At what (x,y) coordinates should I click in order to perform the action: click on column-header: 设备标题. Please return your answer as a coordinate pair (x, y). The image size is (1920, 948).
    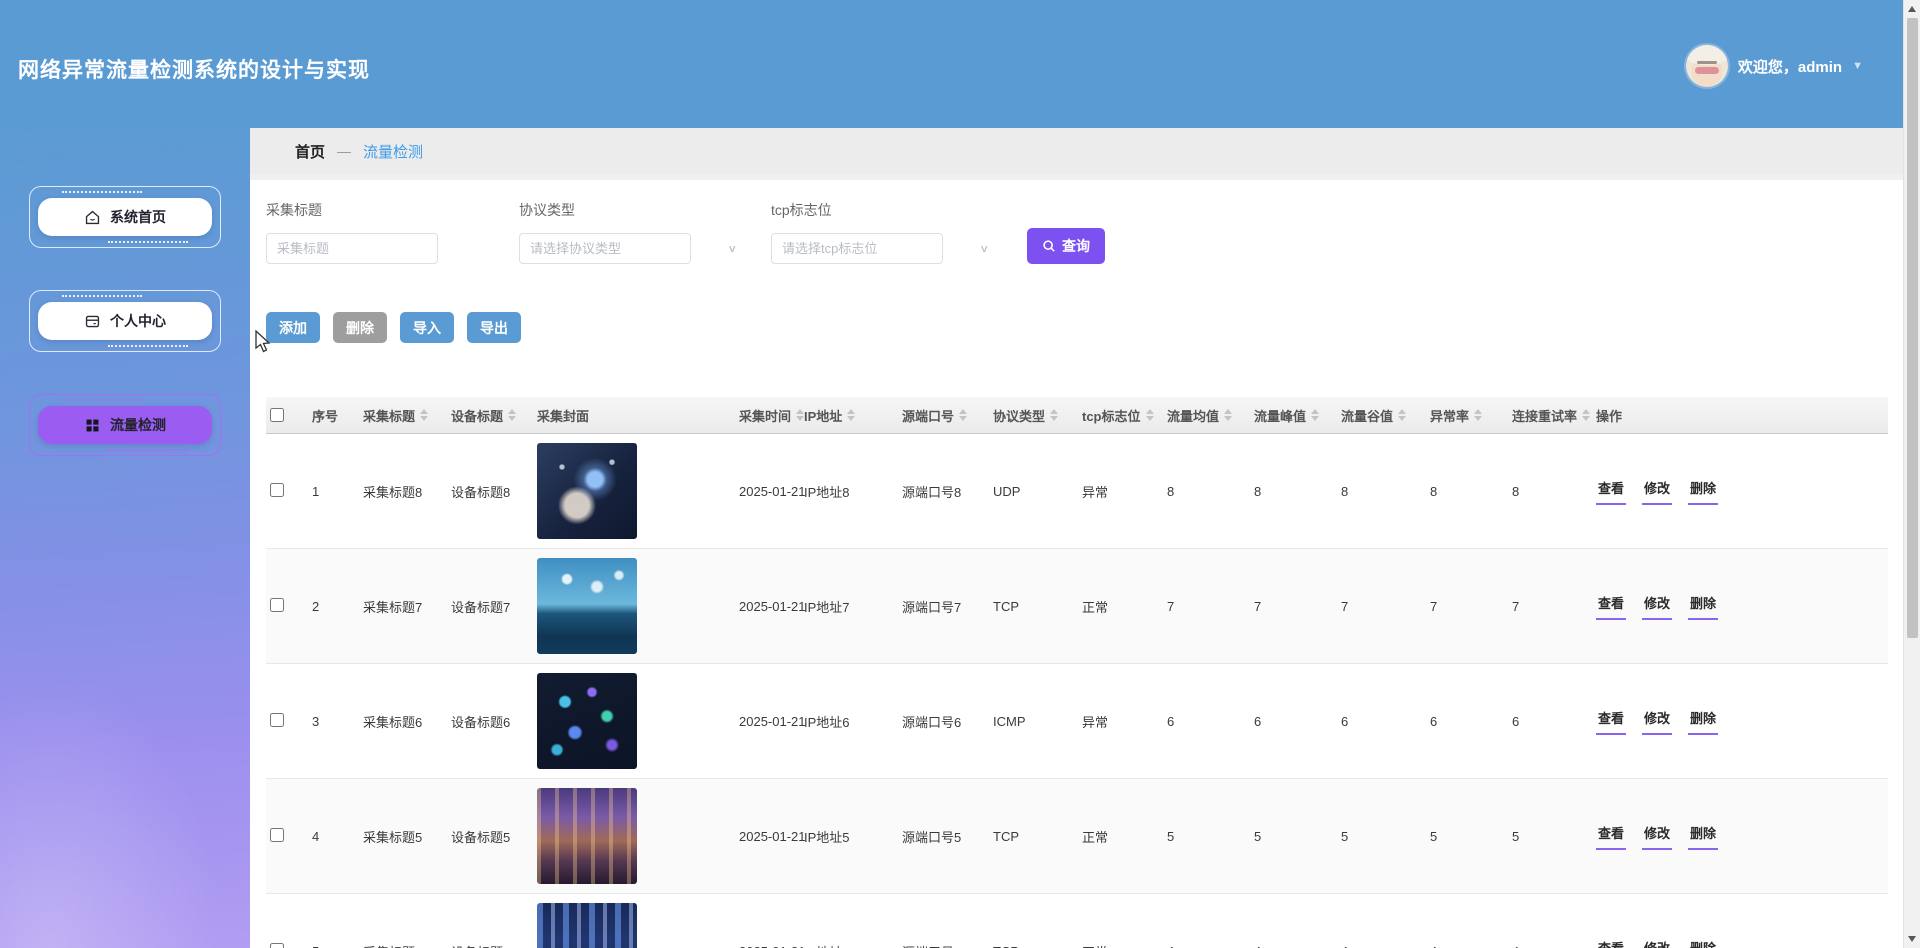
    Looking at the image, I should click on (494, 415).